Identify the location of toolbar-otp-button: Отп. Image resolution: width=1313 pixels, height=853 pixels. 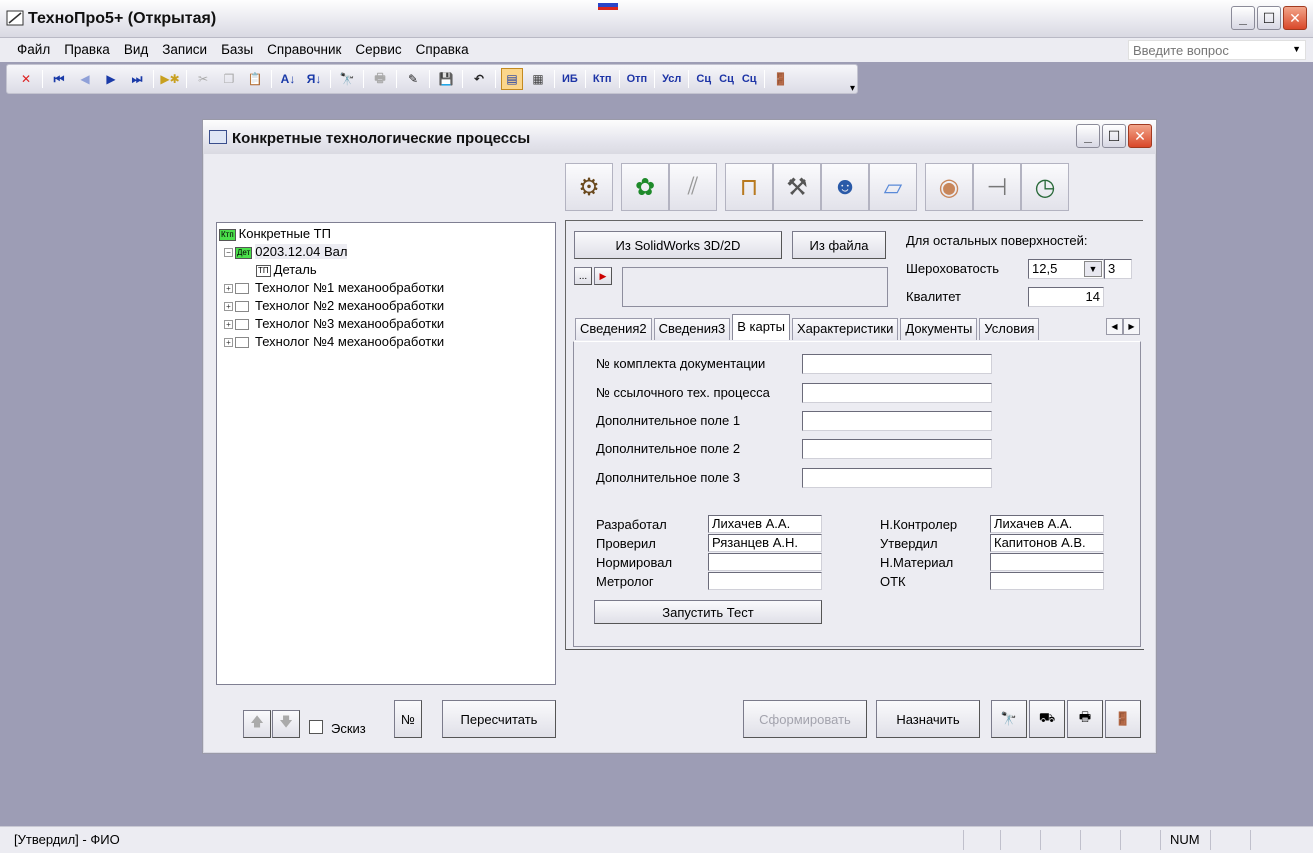
(637, 79).